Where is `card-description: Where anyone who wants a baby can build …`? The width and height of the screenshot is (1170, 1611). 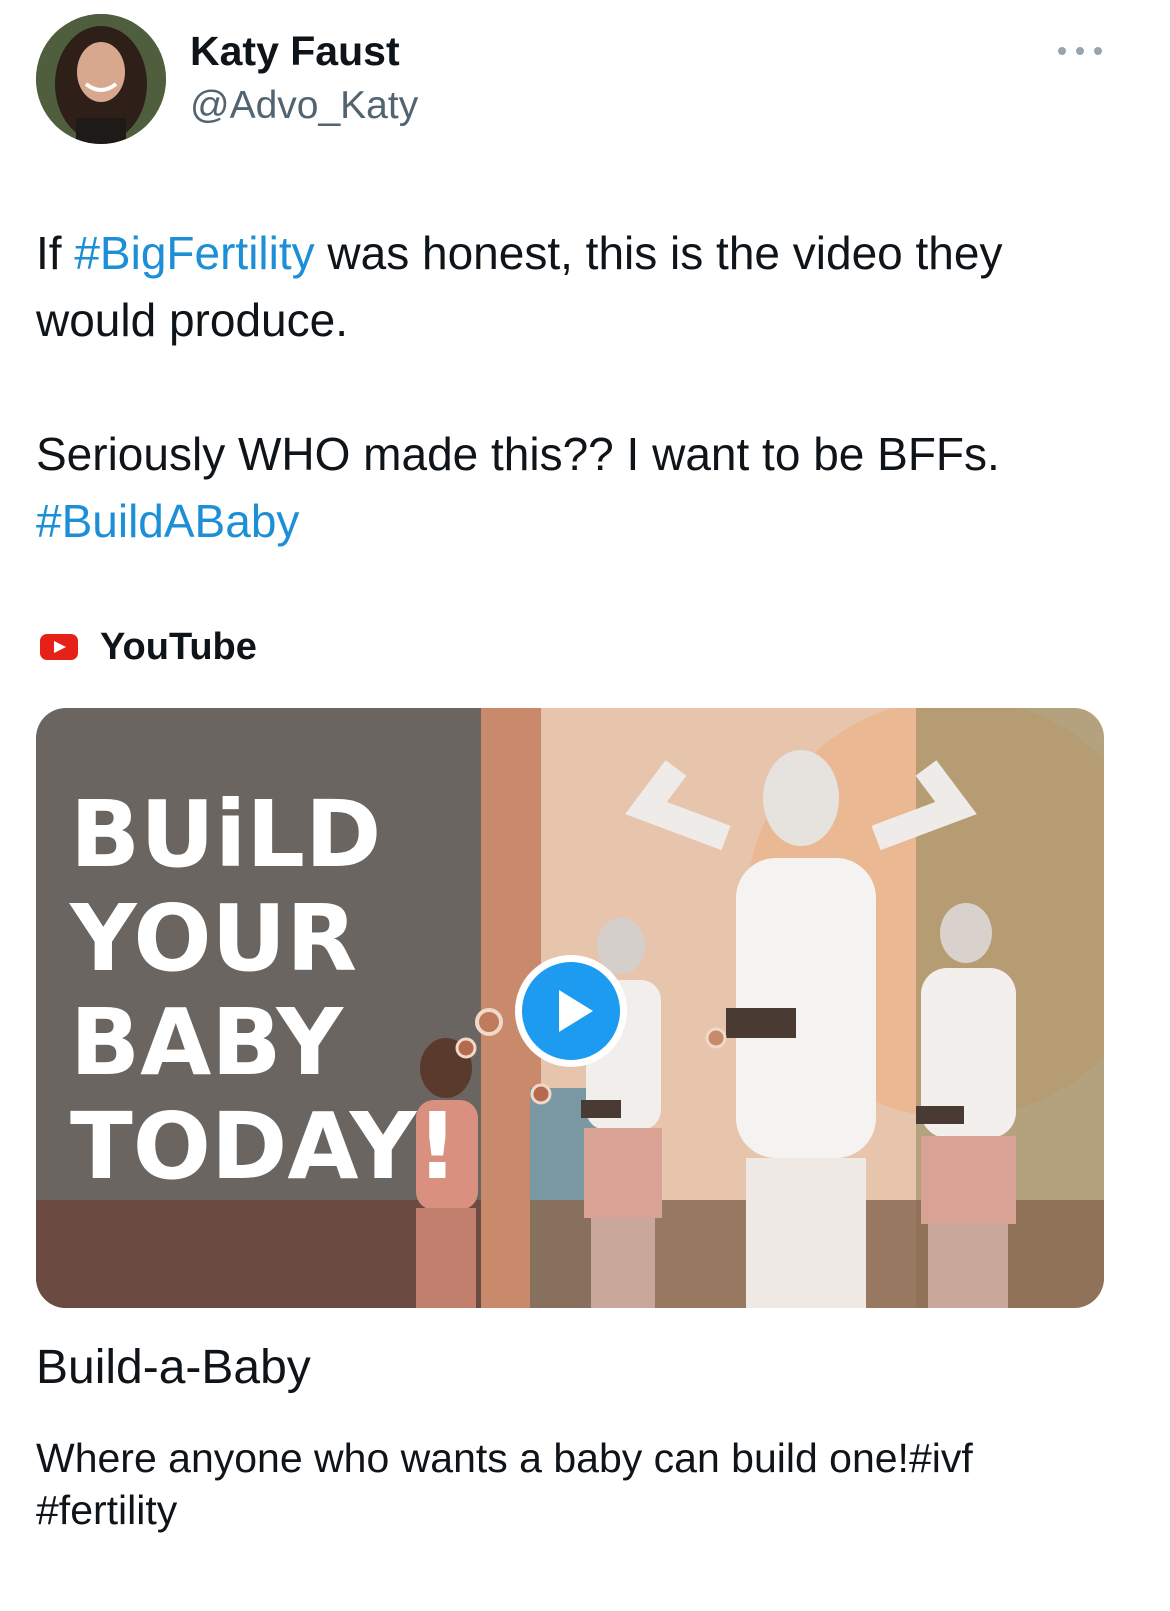 card-description: Where anyone who wants a baby can build … is located at coordinates (504, 1484).